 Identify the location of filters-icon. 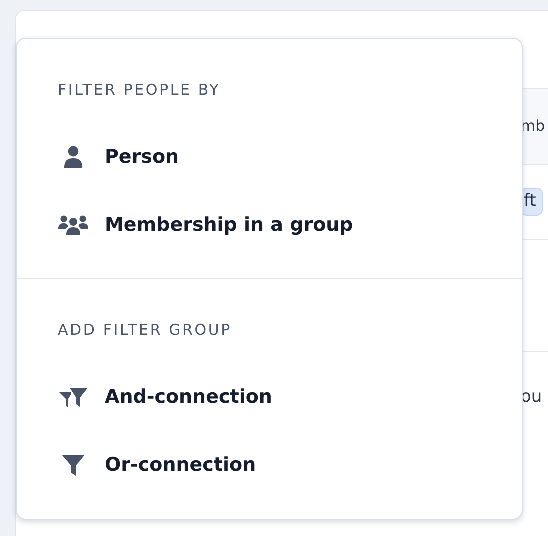
(73, 397).